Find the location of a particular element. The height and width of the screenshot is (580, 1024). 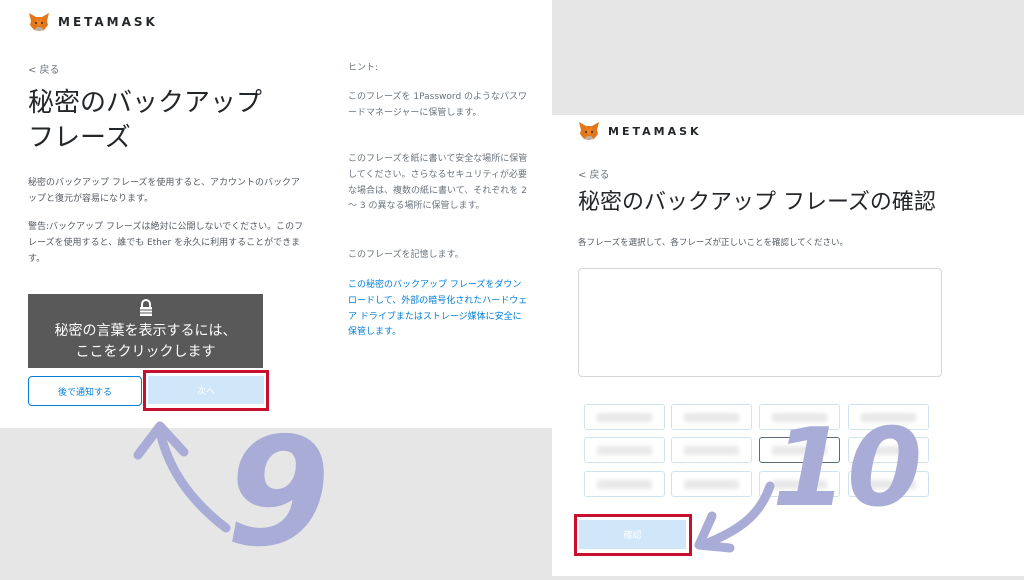

step-number-10: 10 is located at coordinates (847, 468).